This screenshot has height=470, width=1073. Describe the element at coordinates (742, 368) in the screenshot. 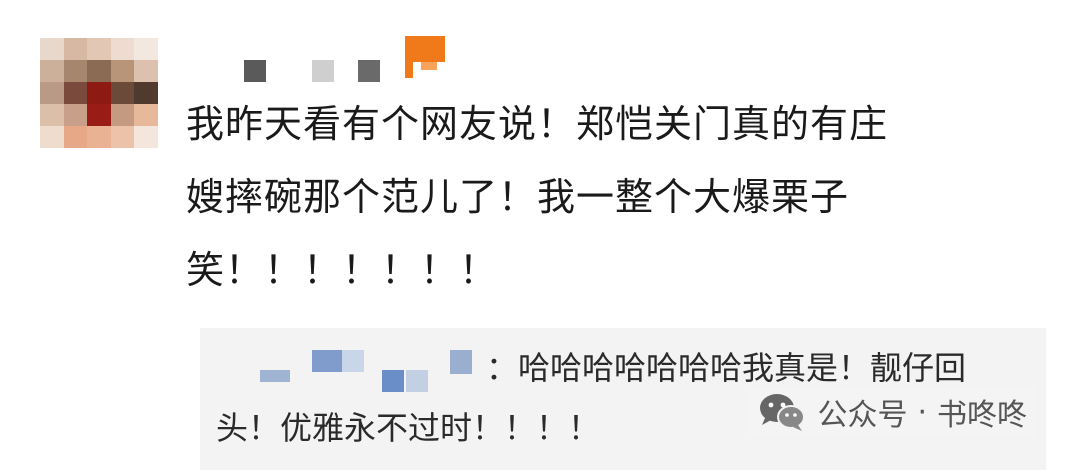

I see `reply-line: 哈哈哈哈哈哈哈我真是！靓仔回` at that location.